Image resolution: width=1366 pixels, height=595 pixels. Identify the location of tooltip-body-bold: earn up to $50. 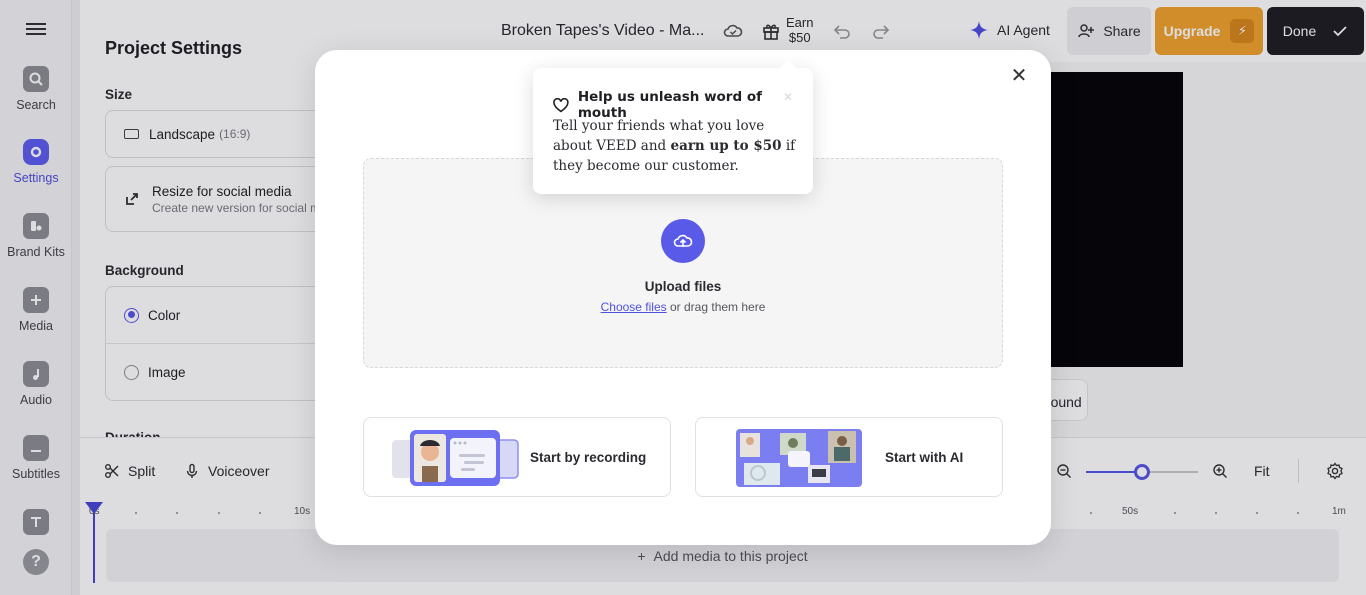
(726, 146).